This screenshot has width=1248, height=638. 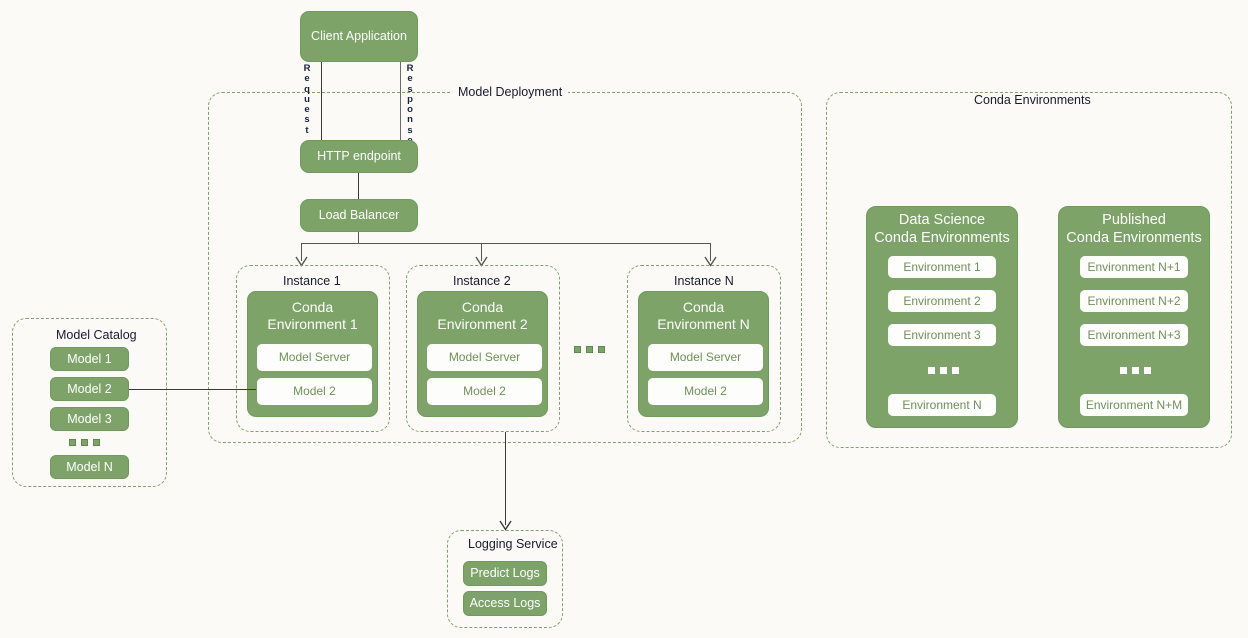 I want to click on logging-predict-logs: Predict Logs, so click(x=505, y=573).